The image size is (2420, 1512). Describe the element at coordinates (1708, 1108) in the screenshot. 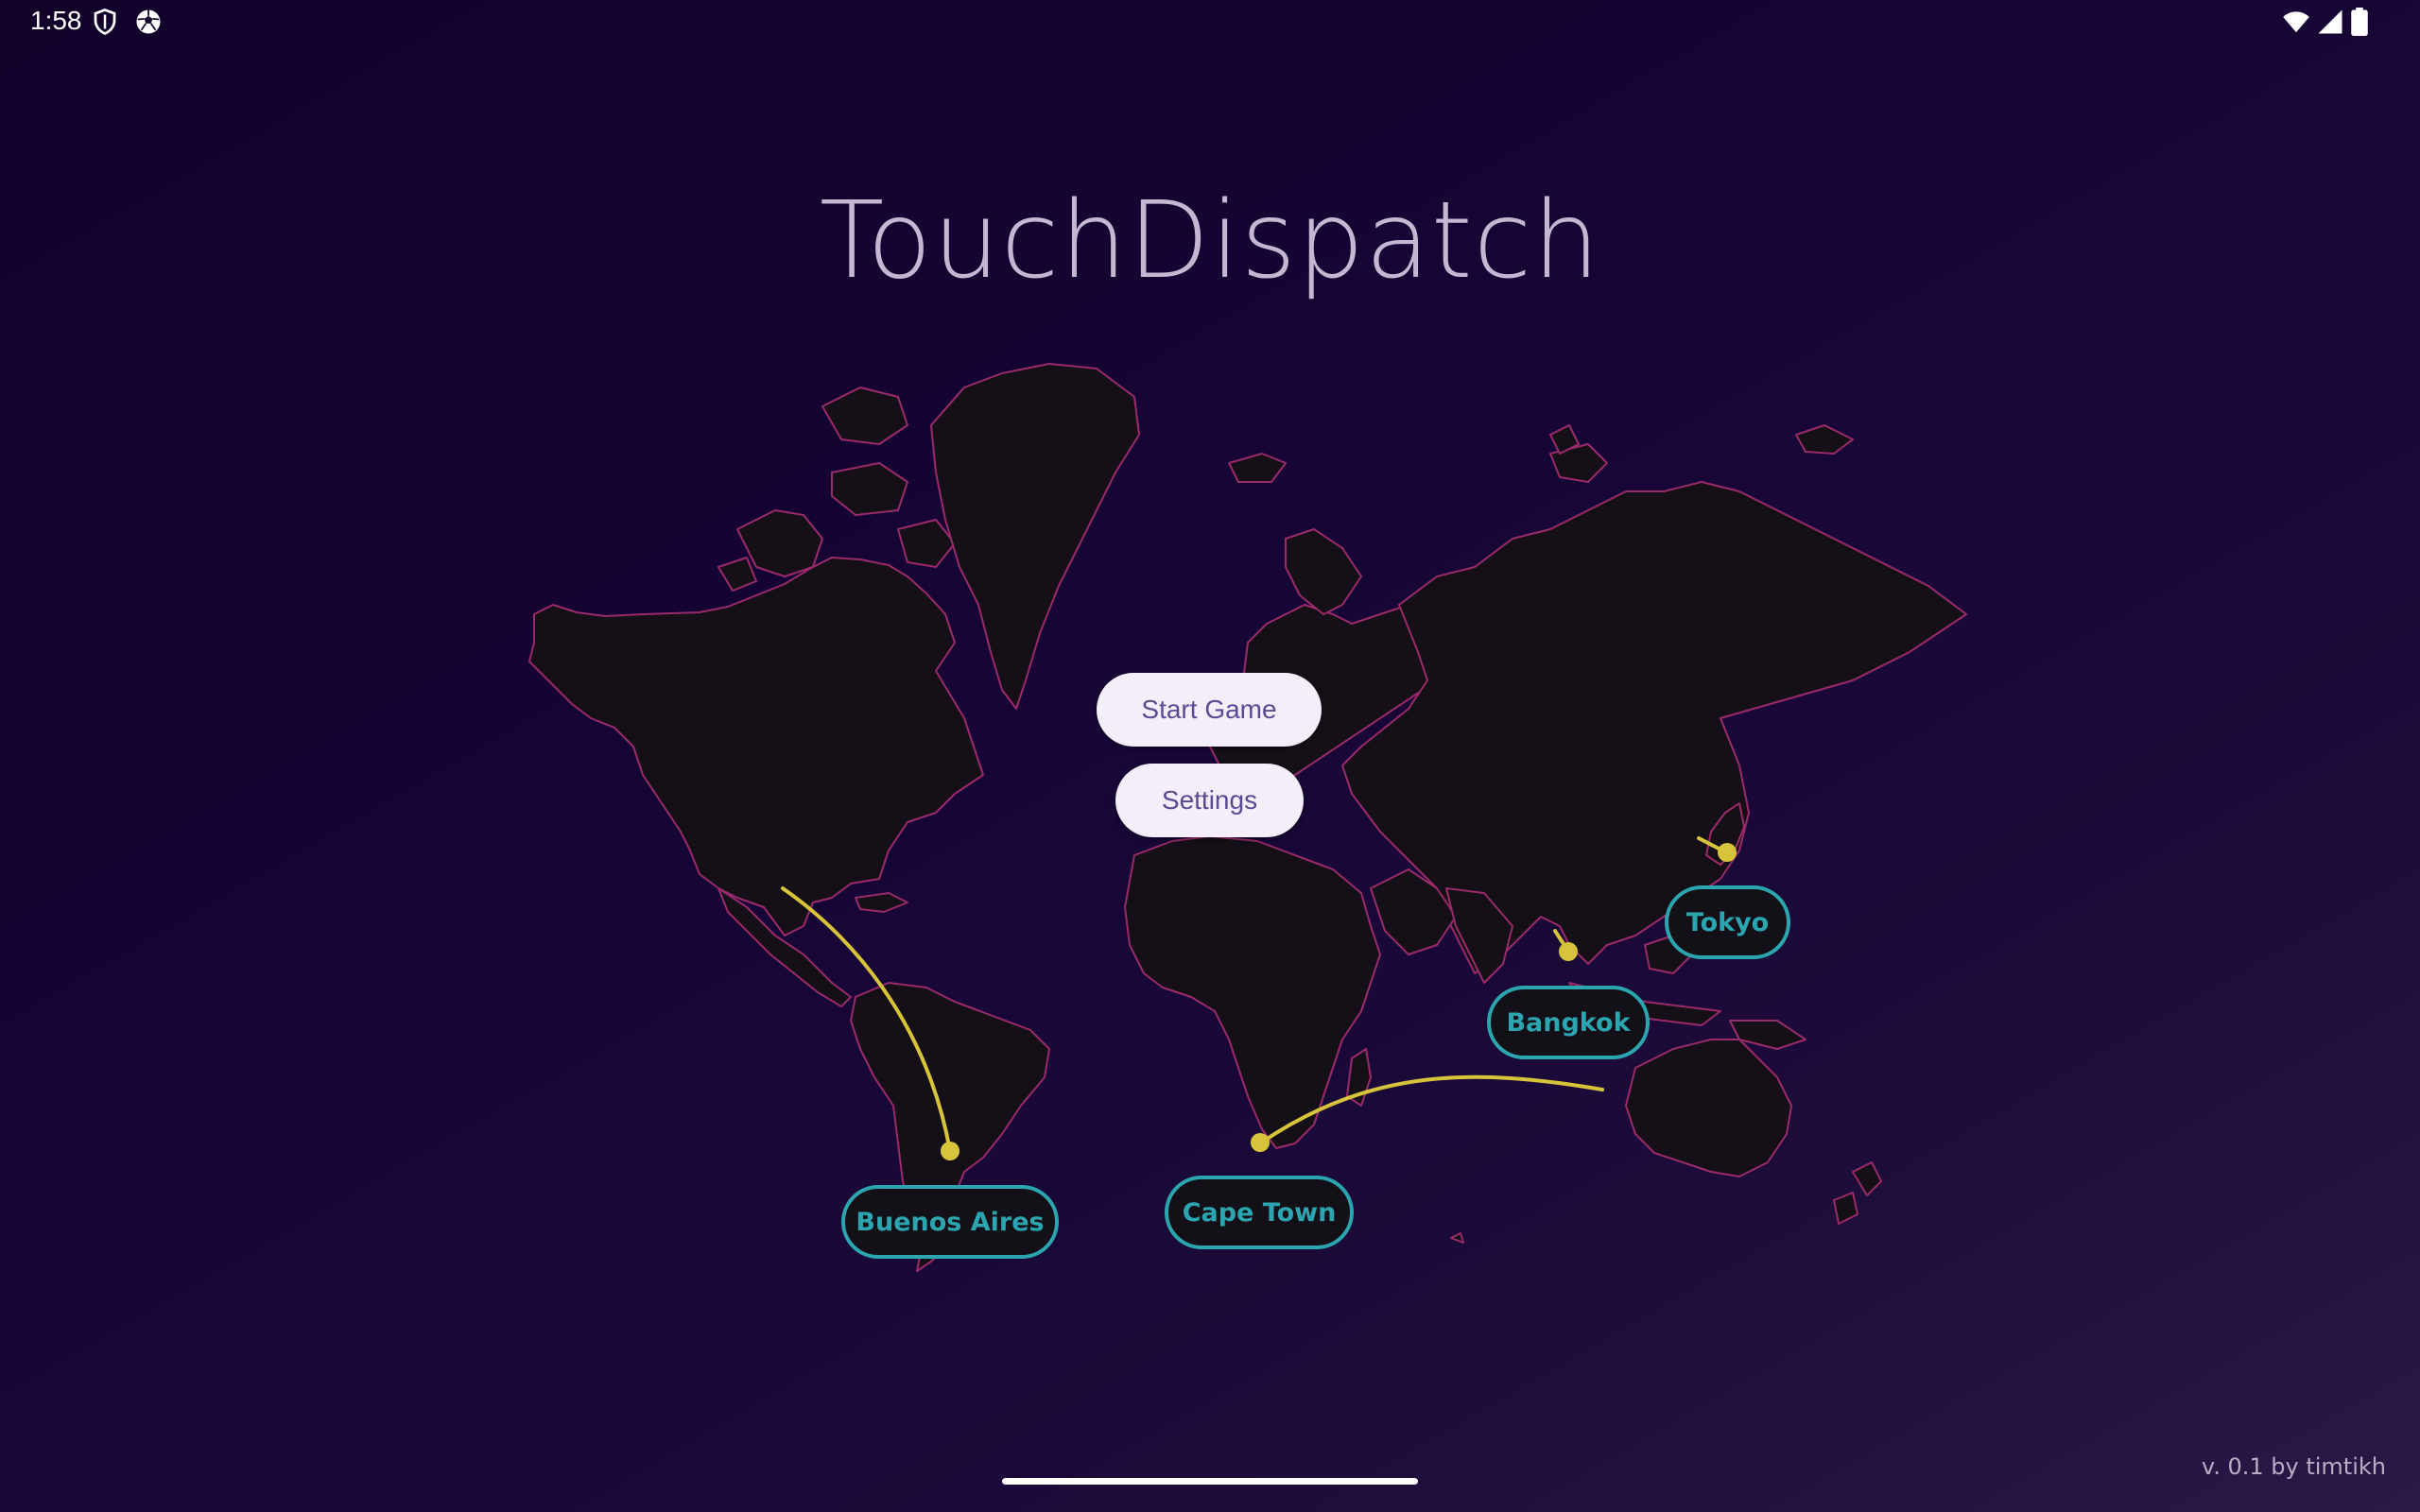

I see `continent-australia` at that location.